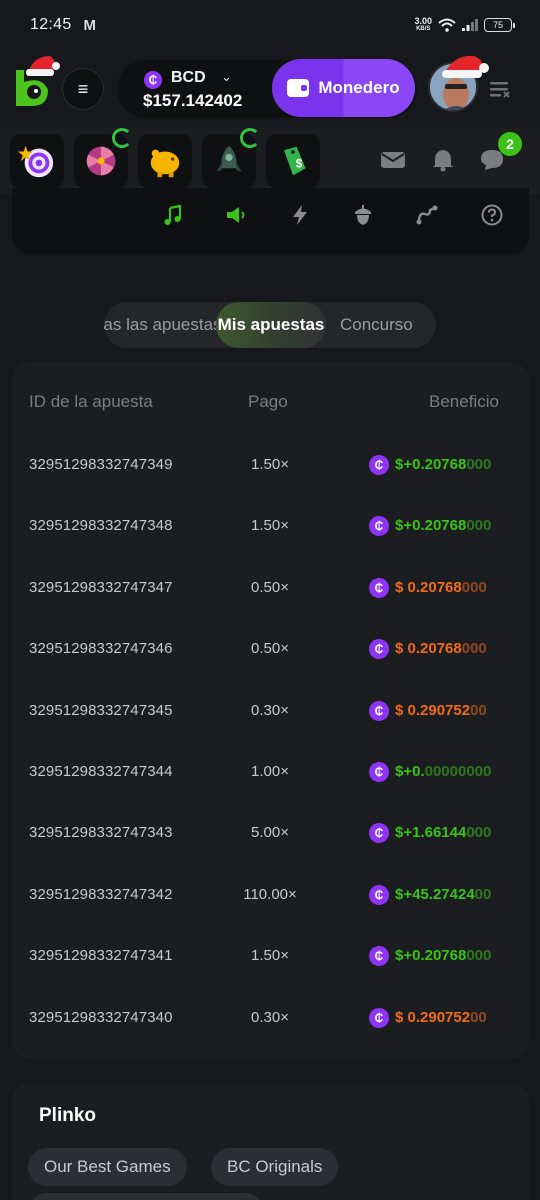 This screenshot has width=540, height=1200. I want to click on bet-profit: $+0.00000000, so click(443, 771).